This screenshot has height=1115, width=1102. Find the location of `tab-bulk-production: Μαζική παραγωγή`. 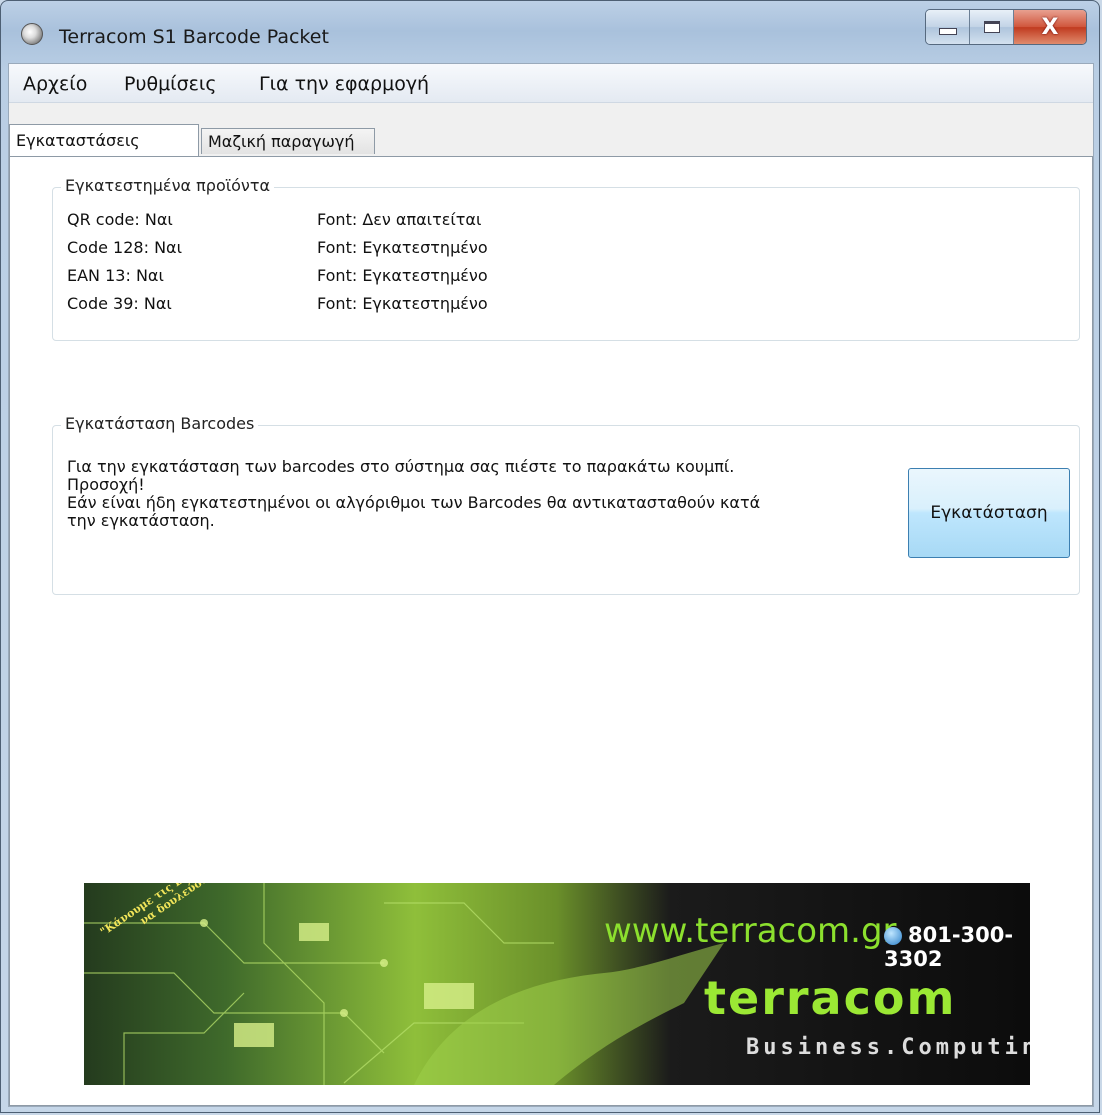

tab-bulk-production: Μαζική παραγωγή is located at coordinates (288, 141).